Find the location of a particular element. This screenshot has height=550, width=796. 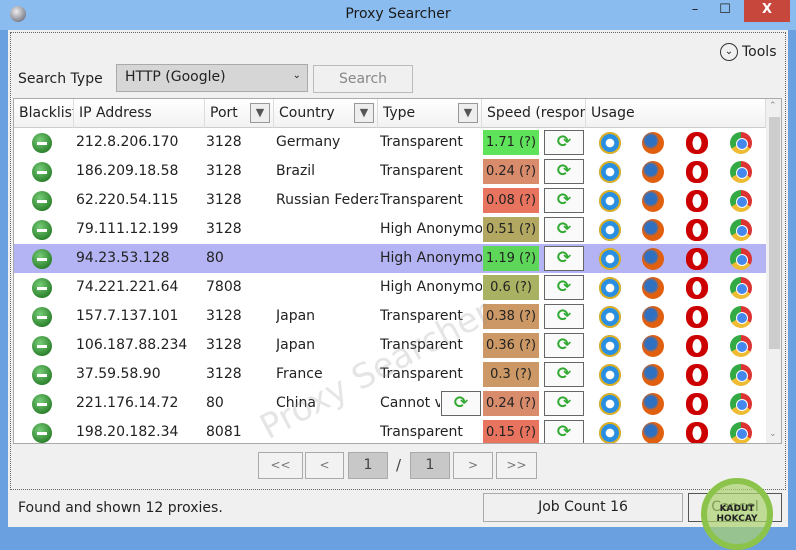

column-header-port: Port ▼ is located at coordinates (239, 113).